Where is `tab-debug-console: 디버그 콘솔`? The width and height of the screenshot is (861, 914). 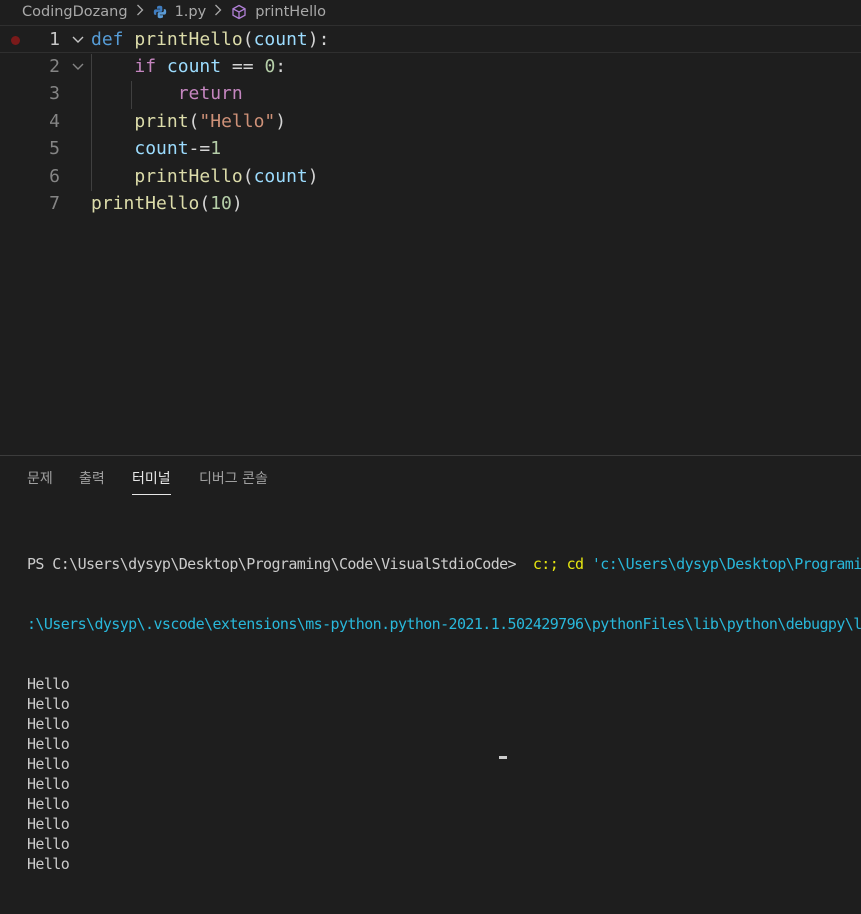
tab-debug-console: 디버그 콘솔 is located at coordinates (233, 481).